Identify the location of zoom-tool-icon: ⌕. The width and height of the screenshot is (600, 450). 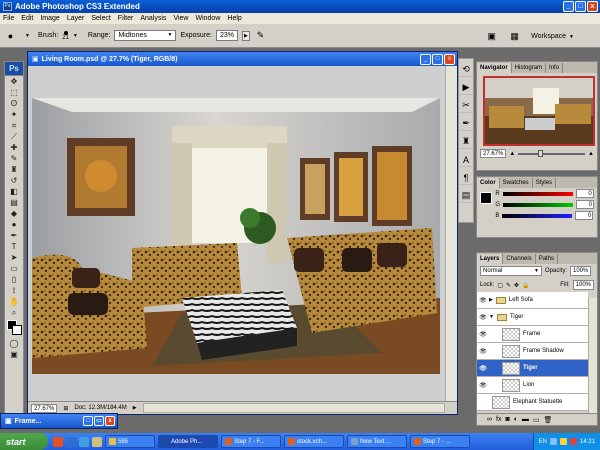
(14, 312).